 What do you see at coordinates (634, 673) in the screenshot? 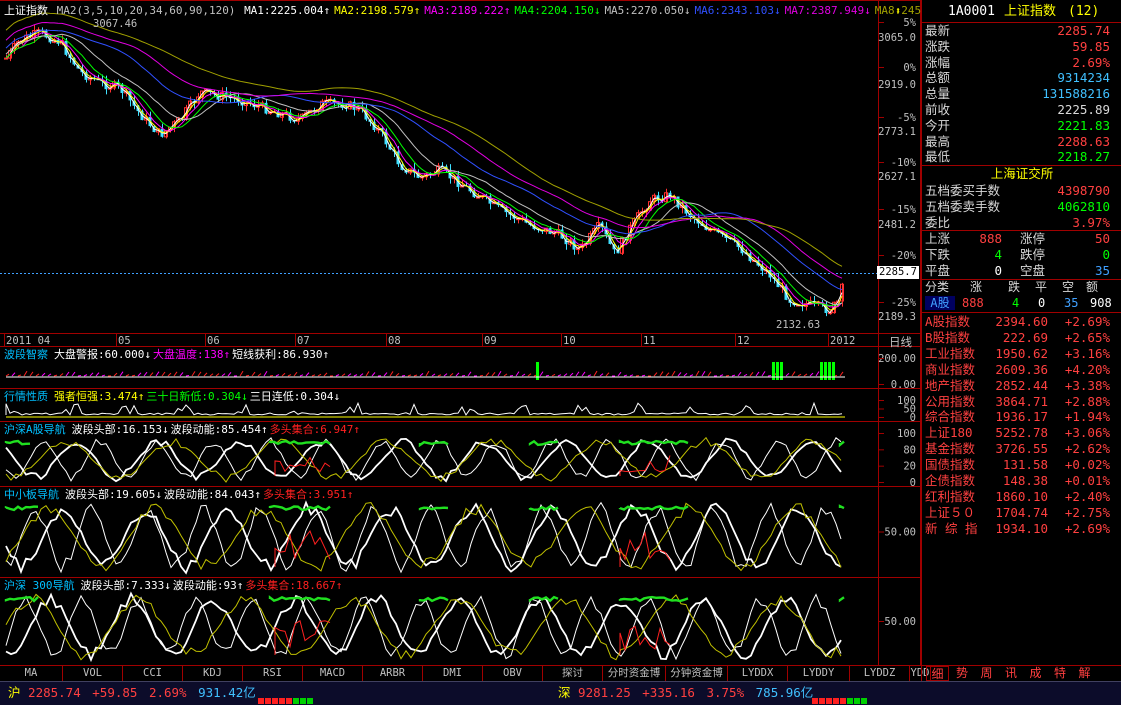
I see `tab-分时资金博: 分时资金博` at bounding box center [634, 673].